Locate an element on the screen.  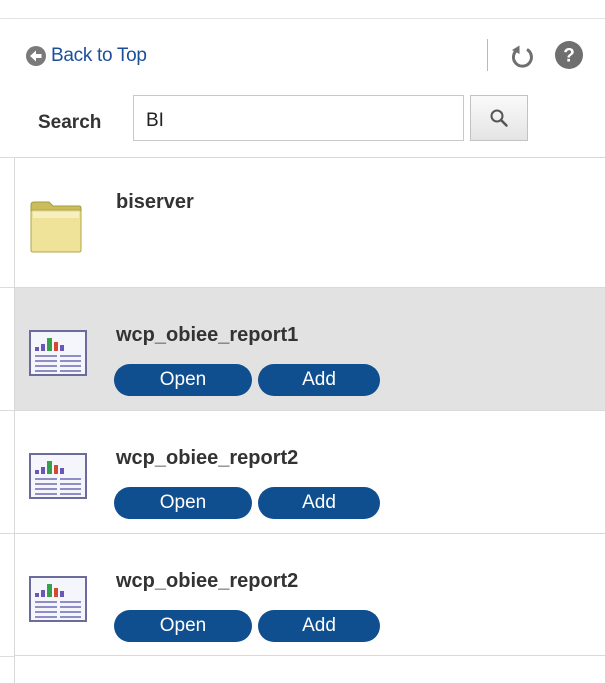
item-title: wcp_obiee_report1 is located at coordinates (207, 335).